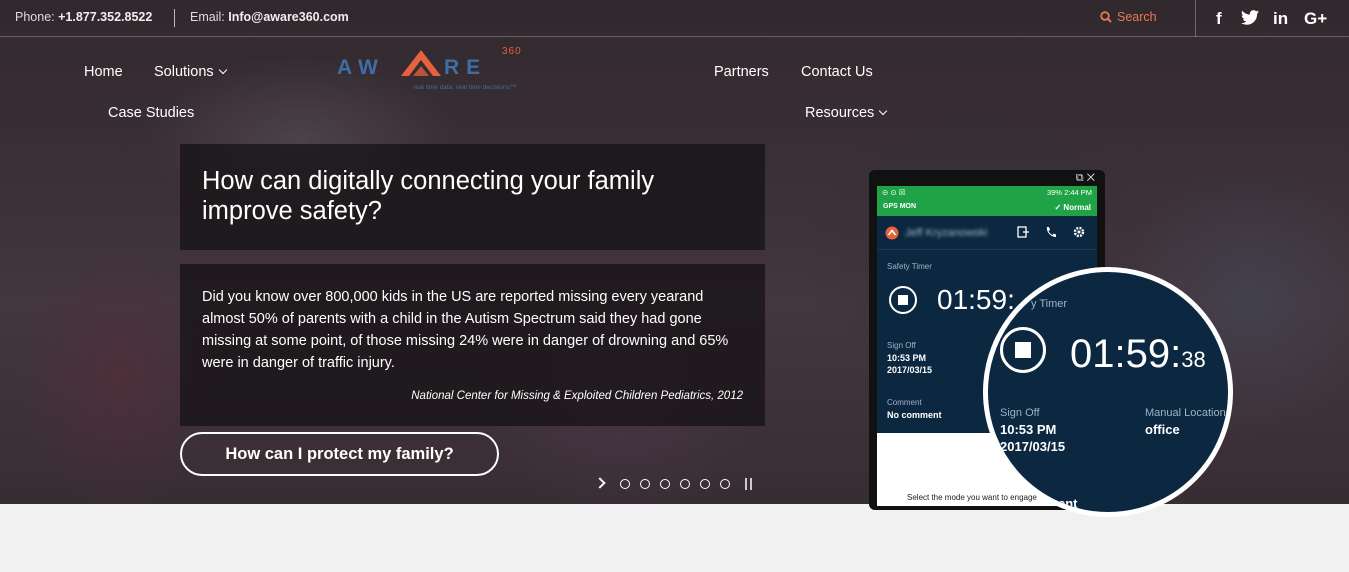 The width and height of the screenshot is (1349, 572). What do you see at coordinates (1079, 232) in the screenshot?
I see `settings-icon` at bounding box center [1079, 232].